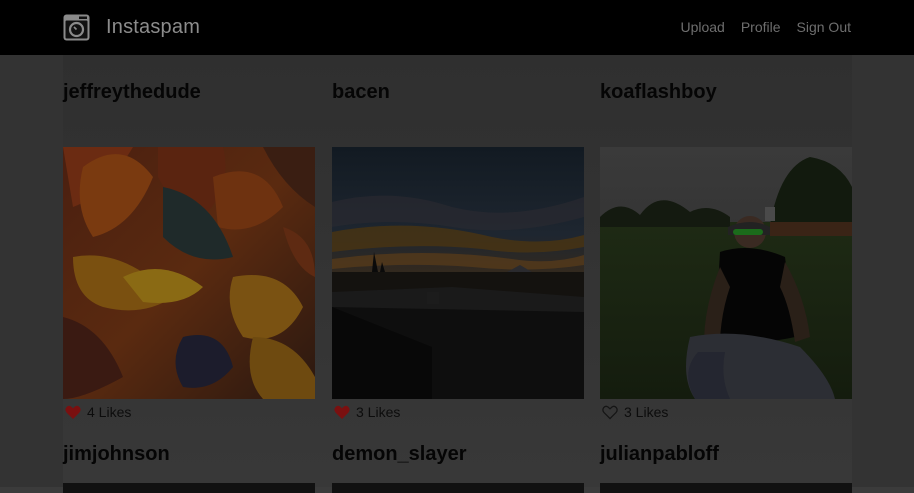 The width and height of the screenshot is (914, 493). I want to click on navbar: Instaspam Upload Profile Sign Out, so click(457, 27).